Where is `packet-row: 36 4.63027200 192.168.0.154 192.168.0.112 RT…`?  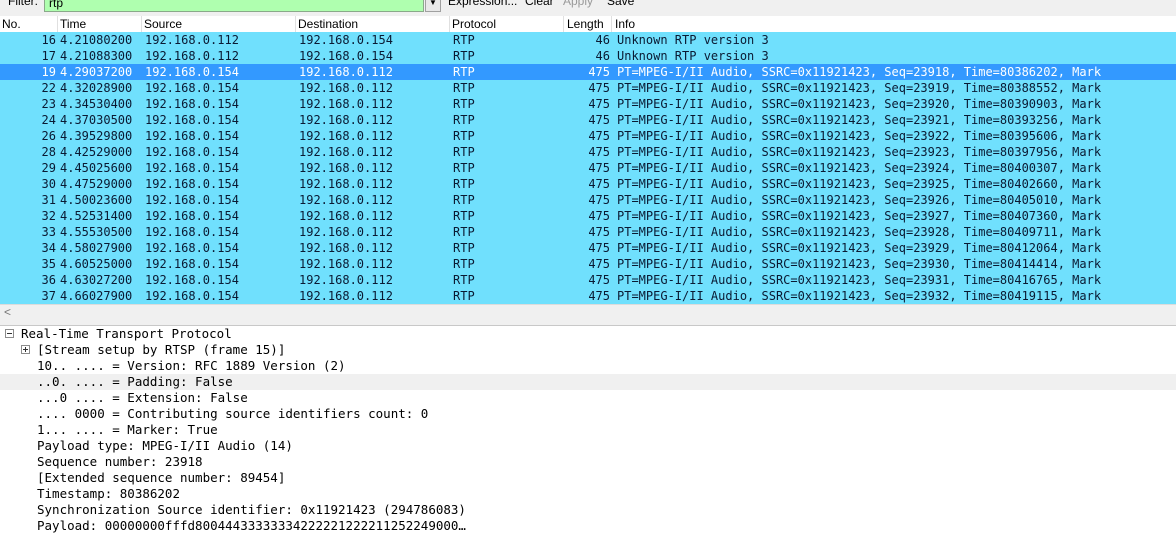
packet-row: 36 4.63027200 192.168.0.154 192.168.0.112 RT… is located at coordinates (588, 280).